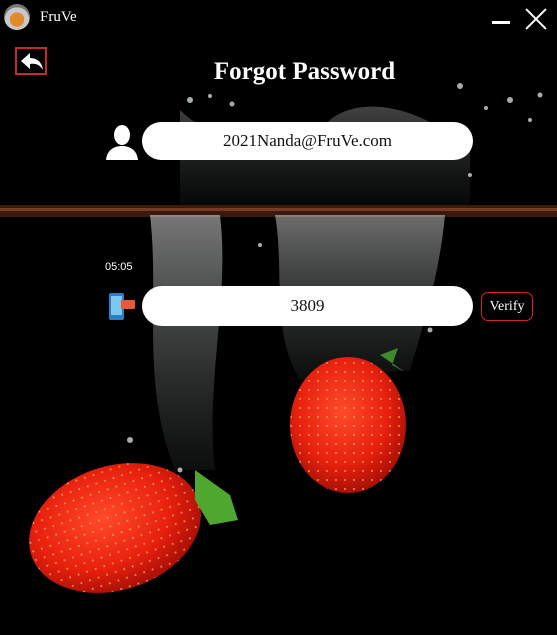 This screenshot has width=557, height=635. What do you see at coordinates (119, 267) in the screenshot?
I see `countdown-timer: 05:05` at bounding box center [119, 267].